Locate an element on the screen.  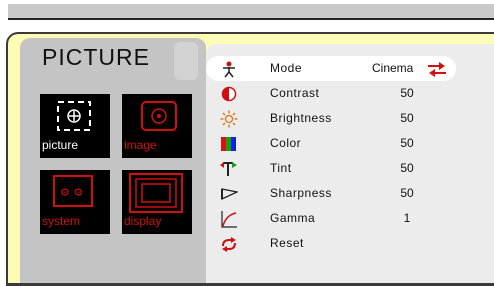
tile-label: display is located at coordinates (143, 221).